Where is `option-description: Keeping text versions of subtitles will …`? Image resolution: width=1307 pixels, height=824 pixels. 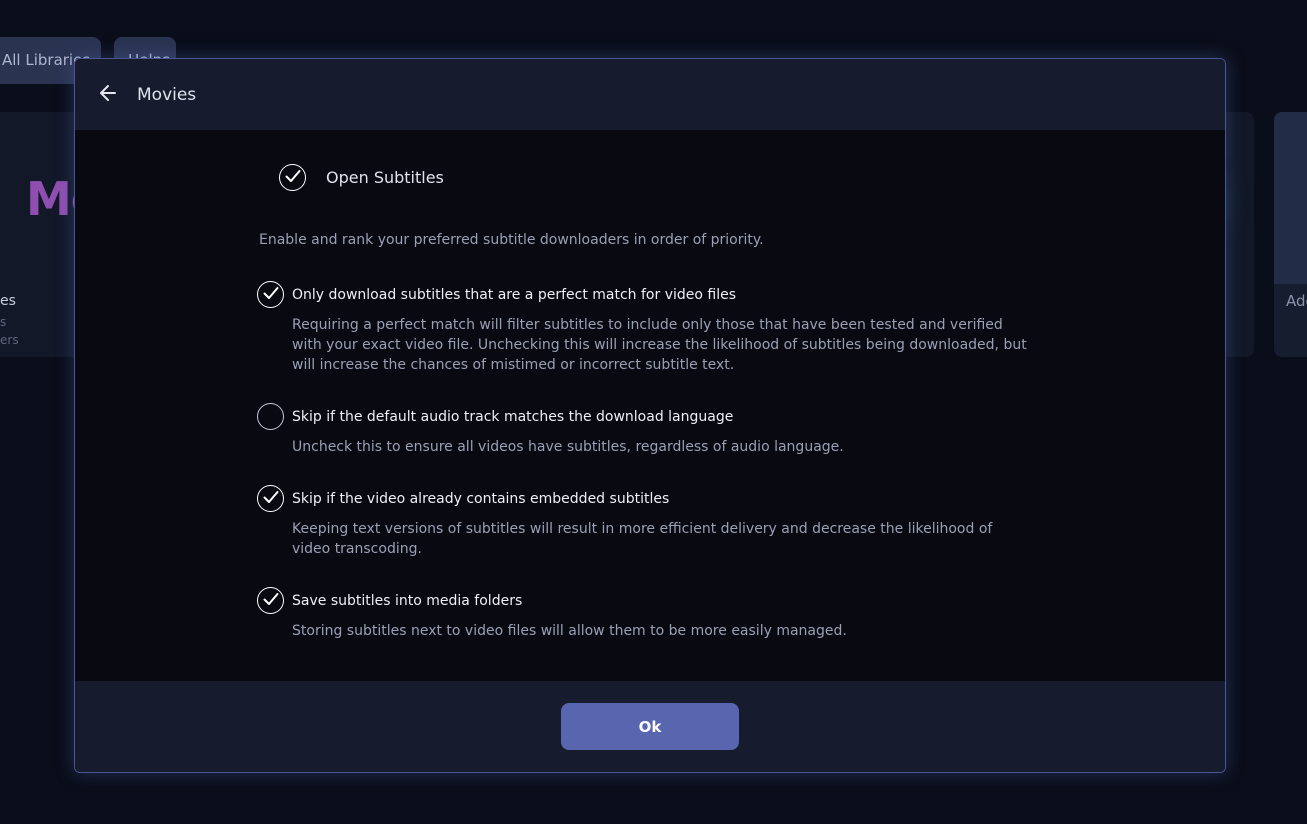
option-description: Keeping text versions of subtitles will … is located at coordinates (642, 539).